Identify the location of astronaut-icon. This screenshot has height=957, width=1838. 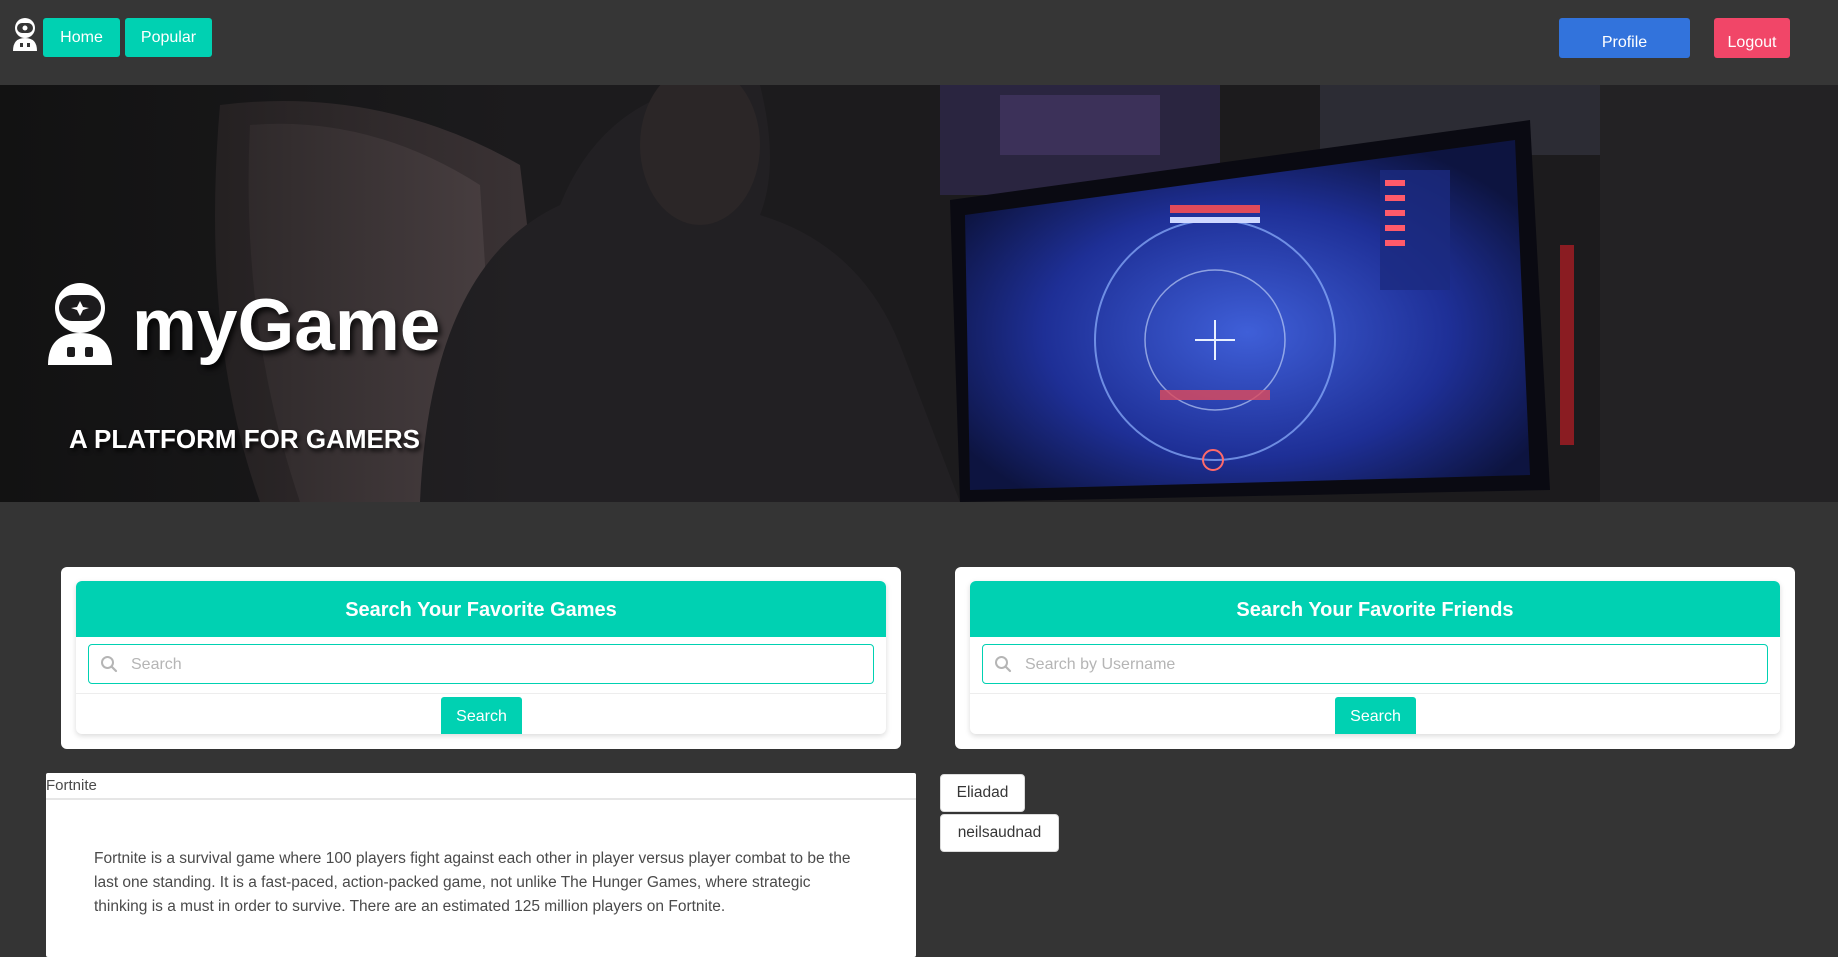
(80, 324).